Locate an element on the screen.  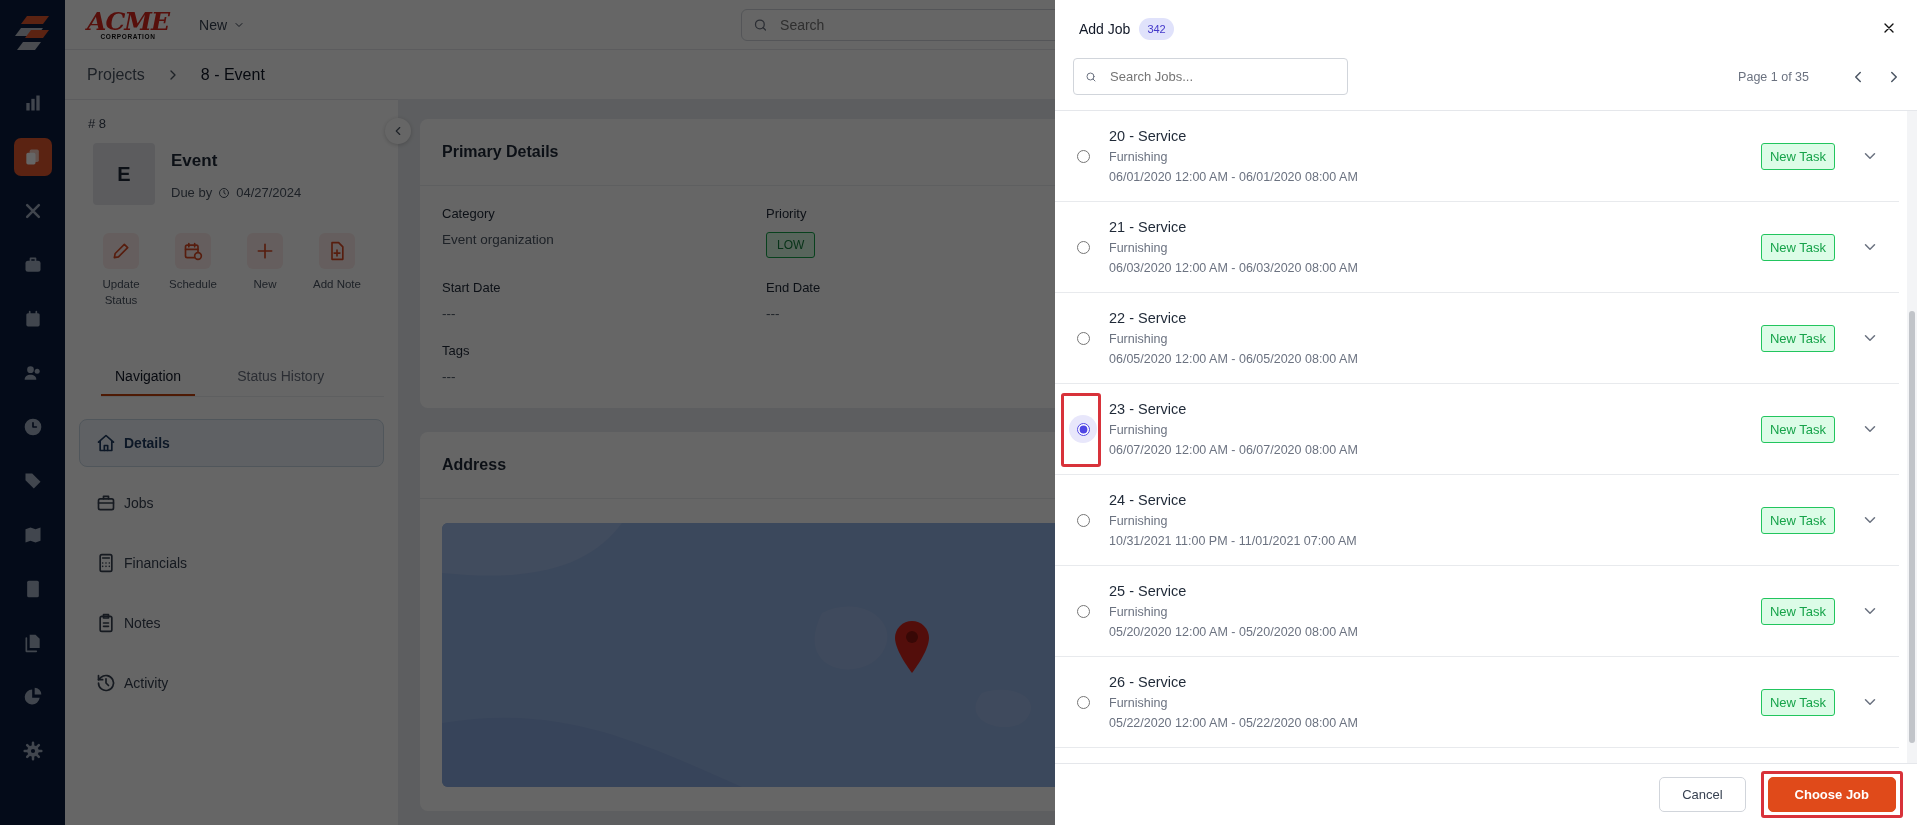
job-dates: 05/20/2020 12:00 AM - 05/20/2020 08:00 AM is located at coordinates (1234, 632).